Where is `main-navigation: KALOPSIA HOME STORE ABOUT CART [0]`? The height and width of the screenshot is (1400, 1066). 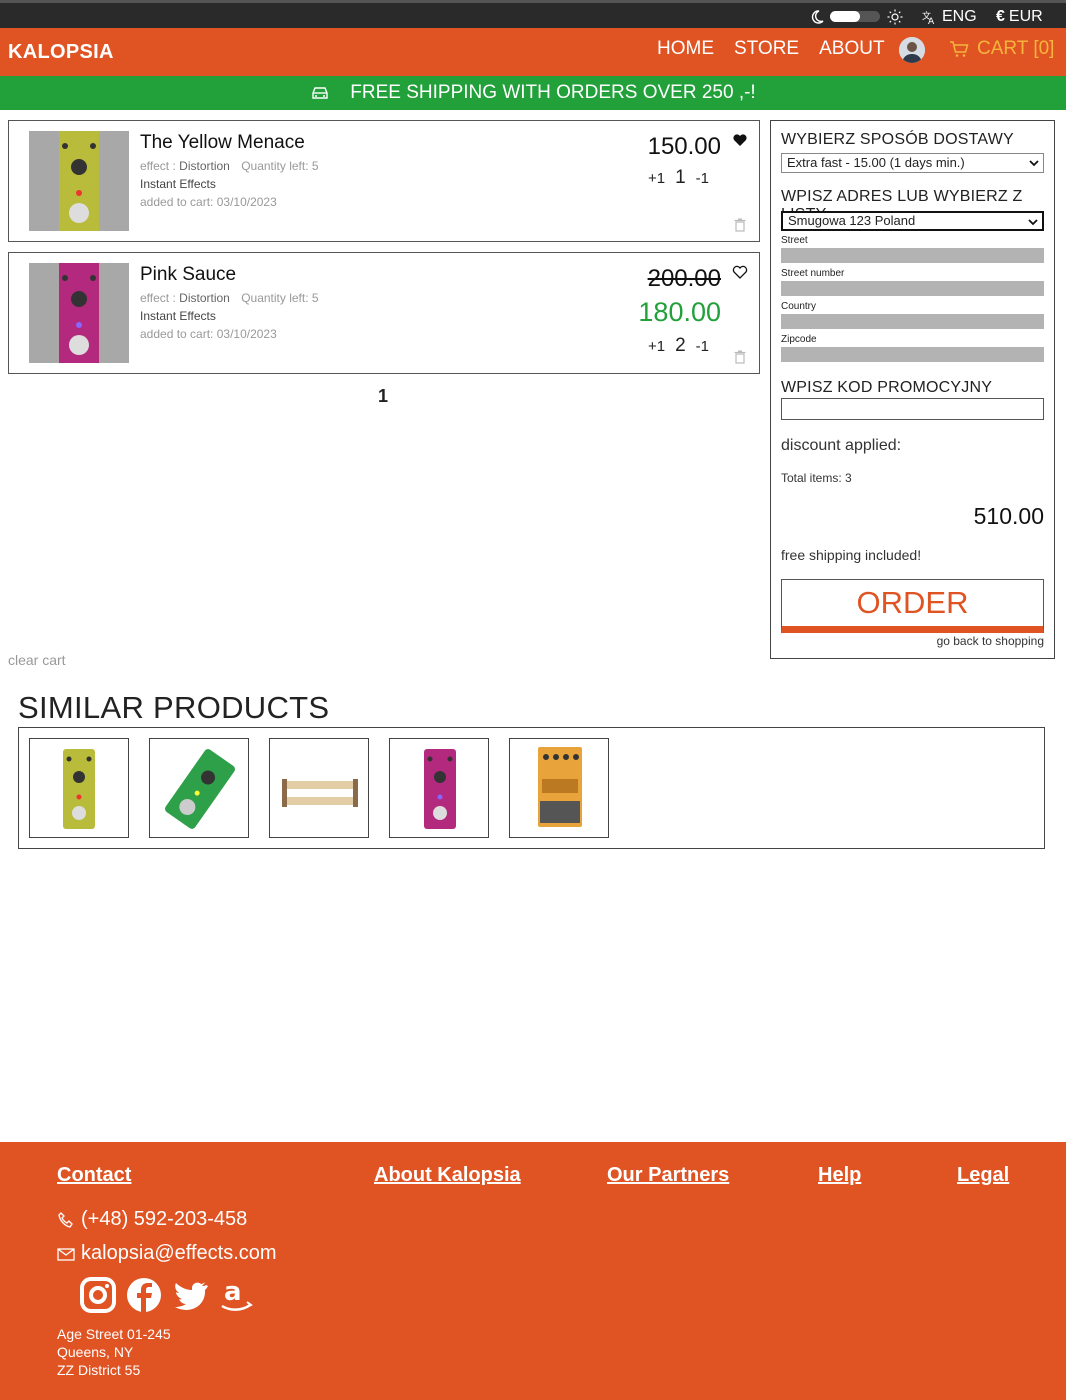 main-navigation: KALOPSIA HOME STORE ABOUT CART [0] is located at coordinates (533, 52).